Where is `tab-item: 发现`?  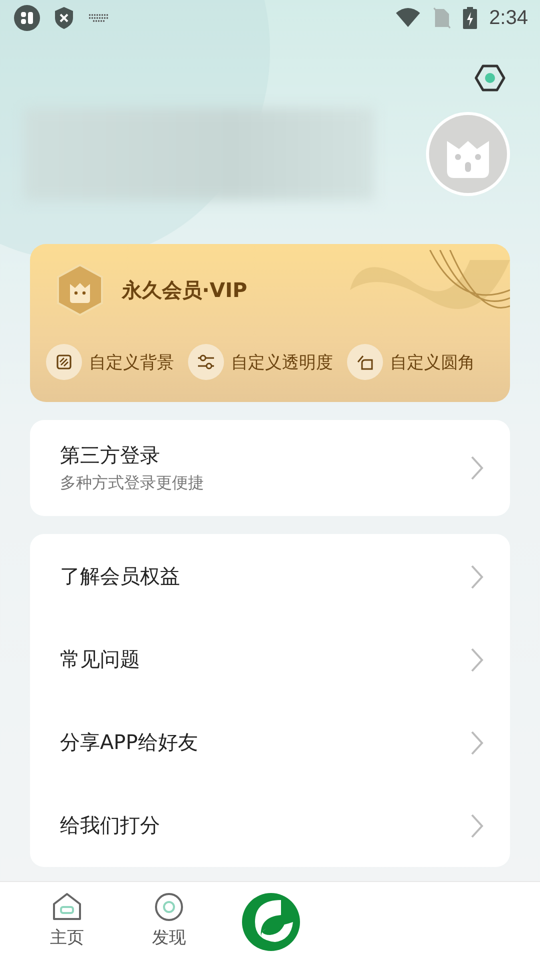 tab-item: 发现 is located at coordinates (169, 915).